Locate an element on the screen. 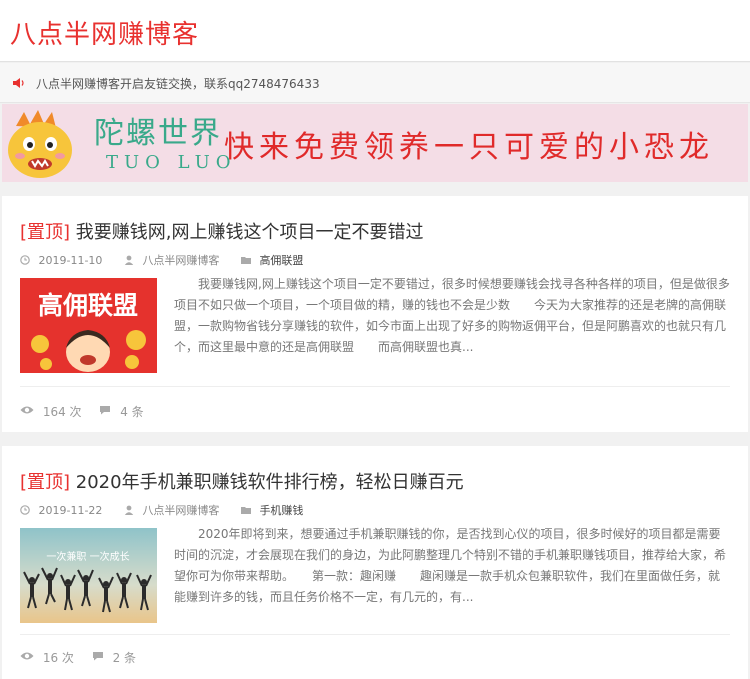  post-meta: 2019-11-10 八点半网赚博客 高佣联盟 is located at coordinates (161, 260).